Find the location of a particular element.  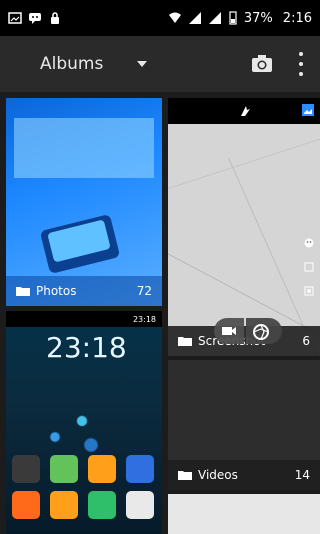

wifi-icon is located at coordinates (174, 17).